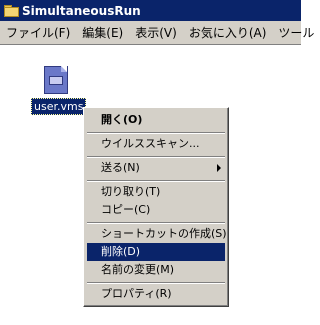 Image resolution: width=320 pixels, height=325 pixels. What do you see at coordinates (296, 33) in the screenshot?
I see `menu-tools: ツール` at bounding box center [296, 33].